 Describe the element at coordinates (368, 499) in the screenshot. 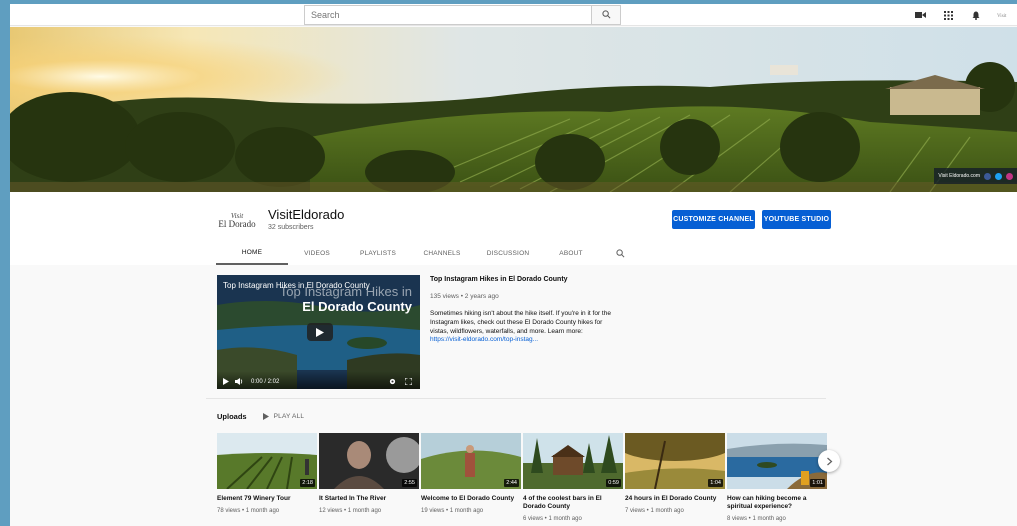

I see `video-title: It Started In The River` at that location.